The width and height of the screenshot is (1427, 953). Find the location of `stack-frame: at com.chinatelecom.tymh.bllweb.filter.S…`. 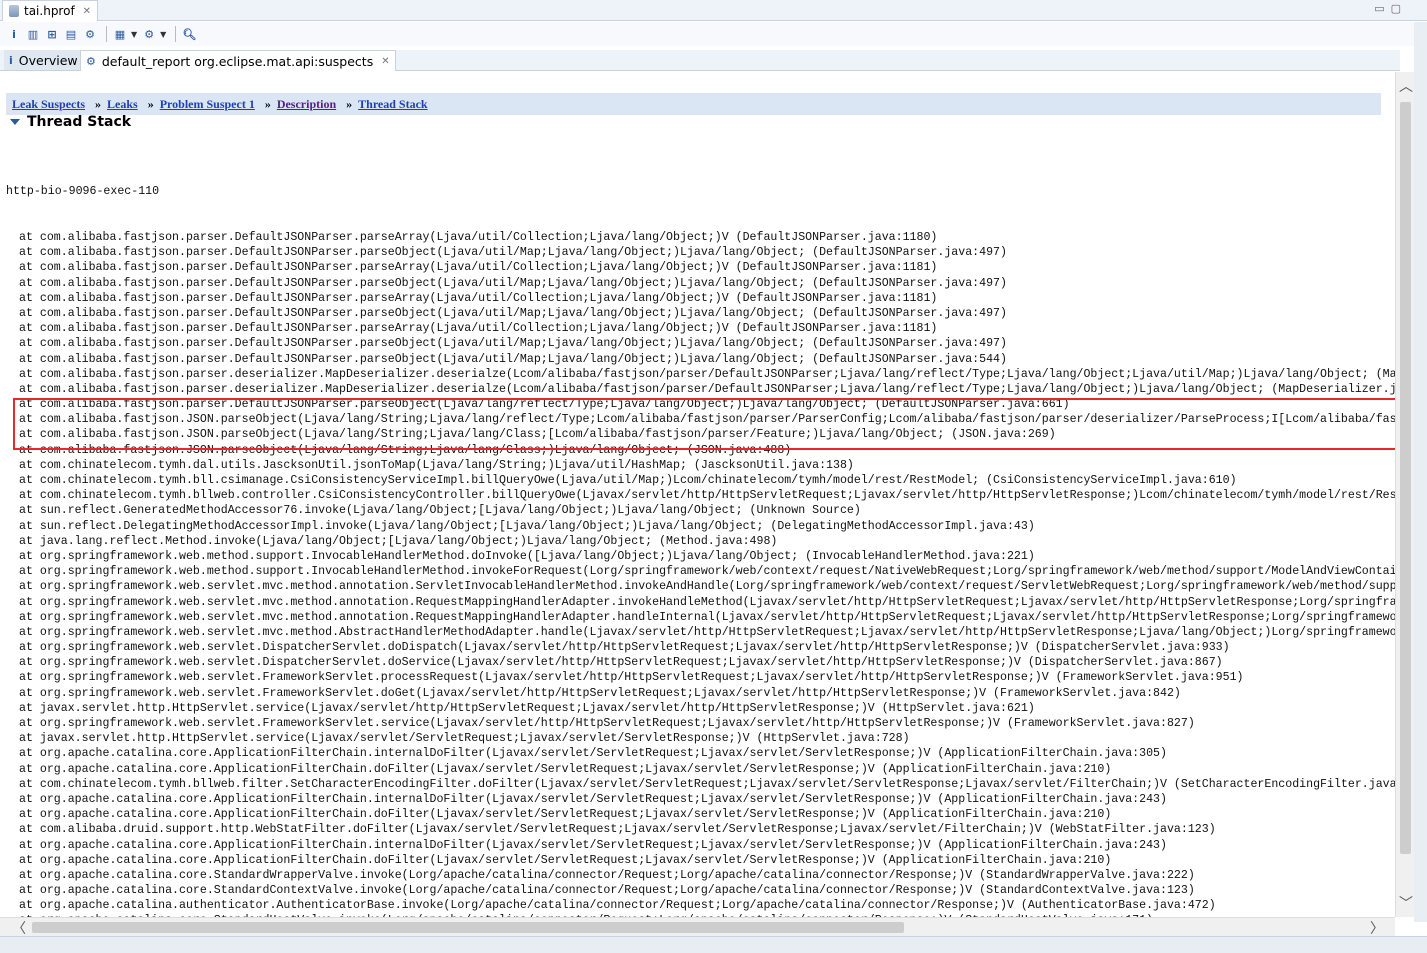

stack-frame: at com.chinatelecom.tymh.bllweb.filter.S… is located at coordinates (707, 784).